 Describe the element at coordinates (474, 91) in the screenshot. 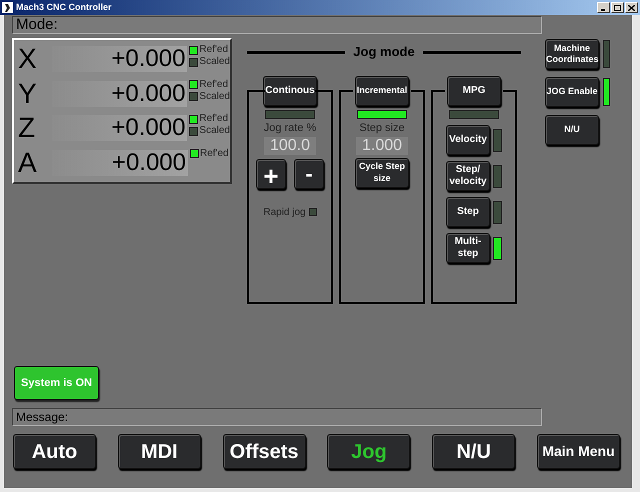

I see `panel-button: MPG` at that location.